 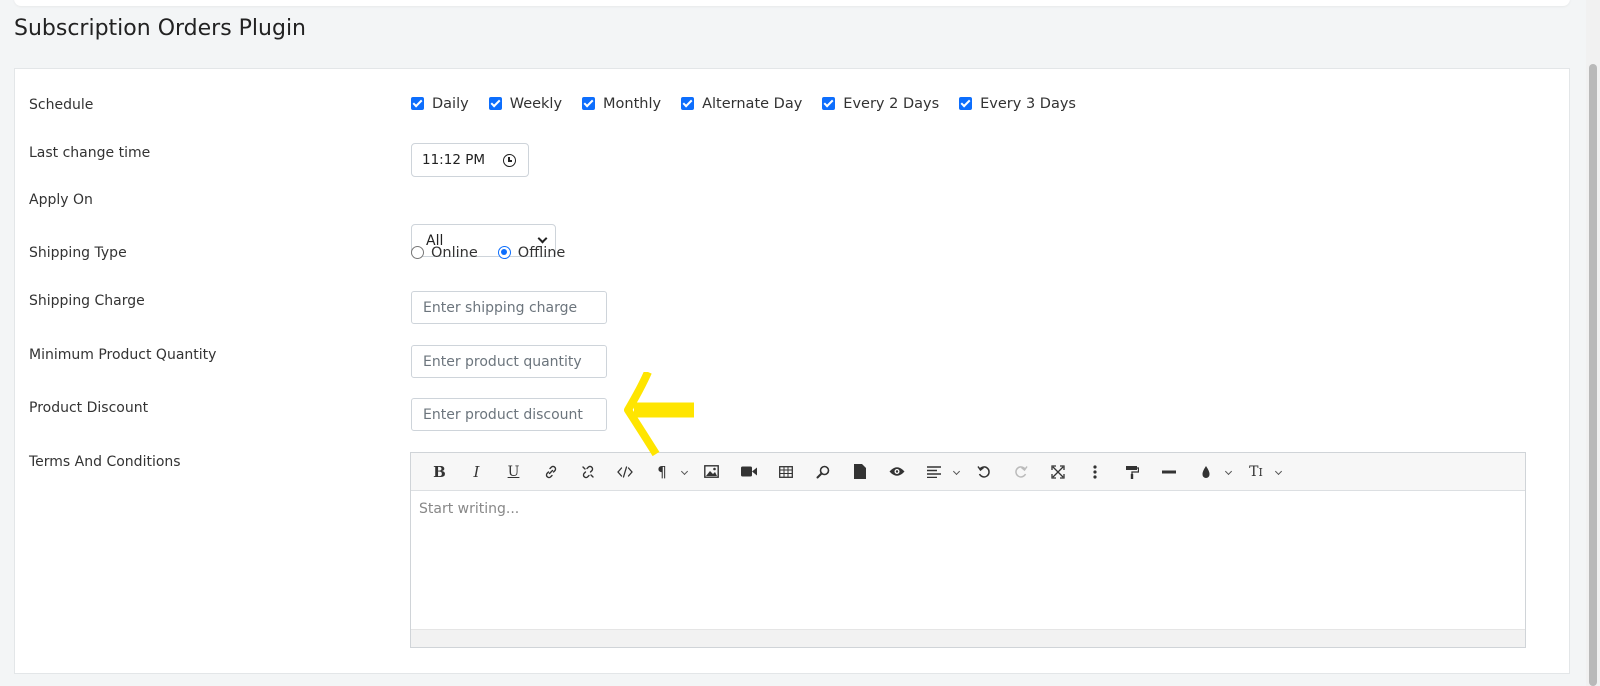 What do you see at coordinates (105, 462) in the screenshot?
I see `terms-label: Terms And Conditions` at bounding box center [105, 462].